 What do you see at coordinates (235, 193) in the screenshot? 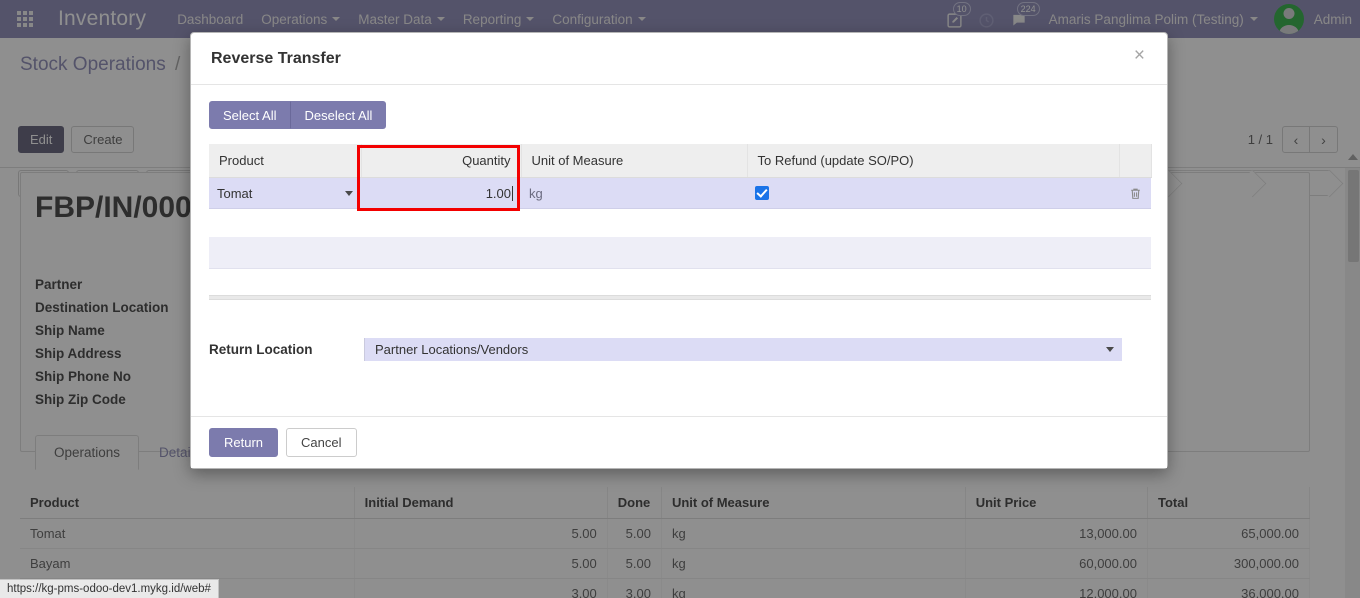
I see `product-value: Tomat` at bounding box center [235, 193].